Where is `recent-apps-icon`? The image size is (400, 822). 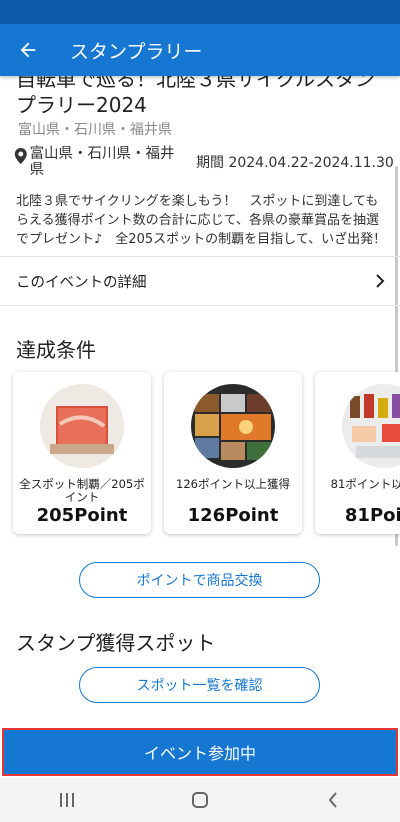
recent-apps-icon is located at coordinates (66, 800).